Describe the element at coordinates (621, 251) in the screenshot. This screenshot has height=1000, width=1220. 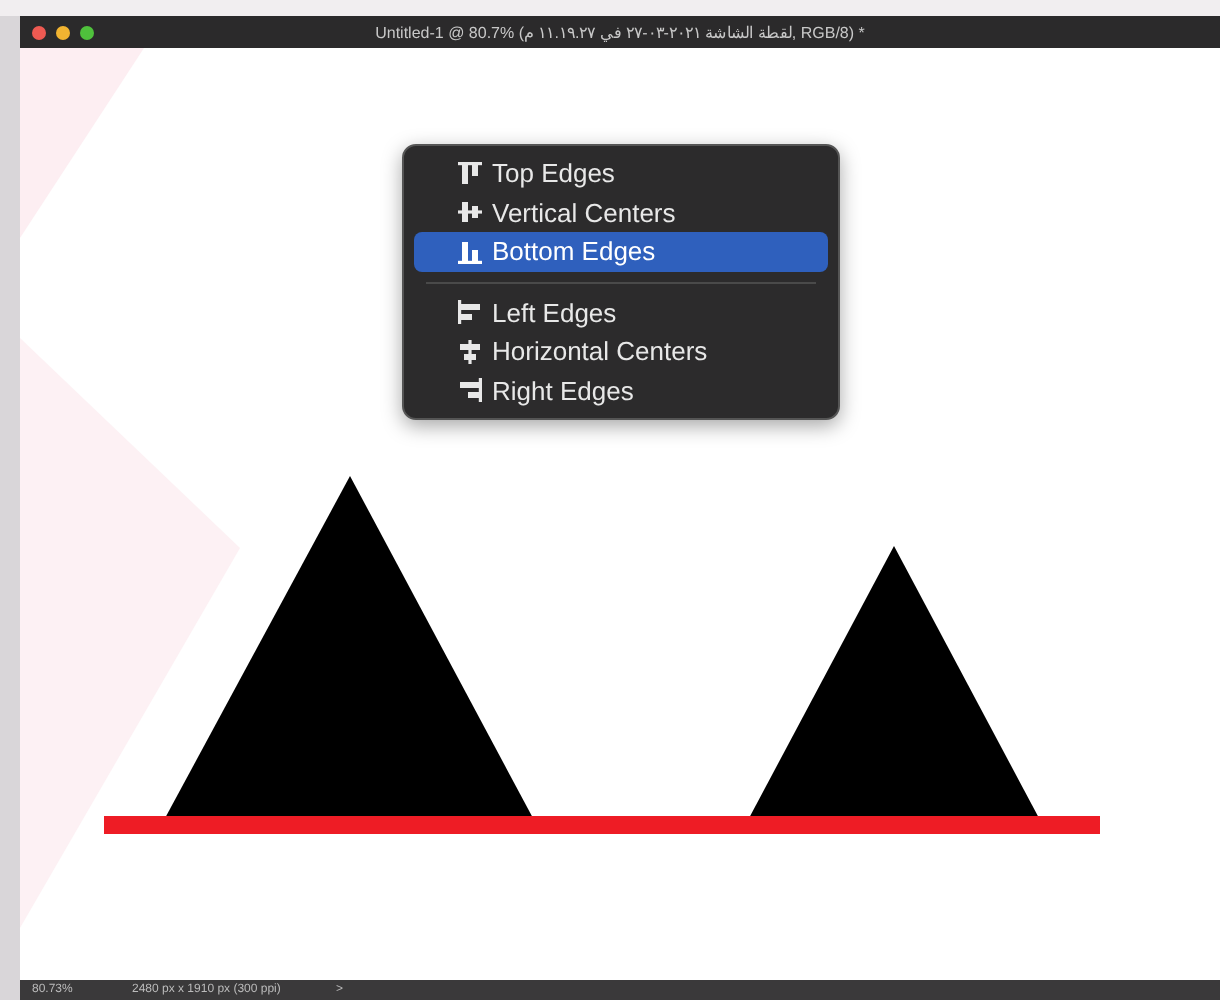
I see `menu-item: Bottom Edges` at that location.